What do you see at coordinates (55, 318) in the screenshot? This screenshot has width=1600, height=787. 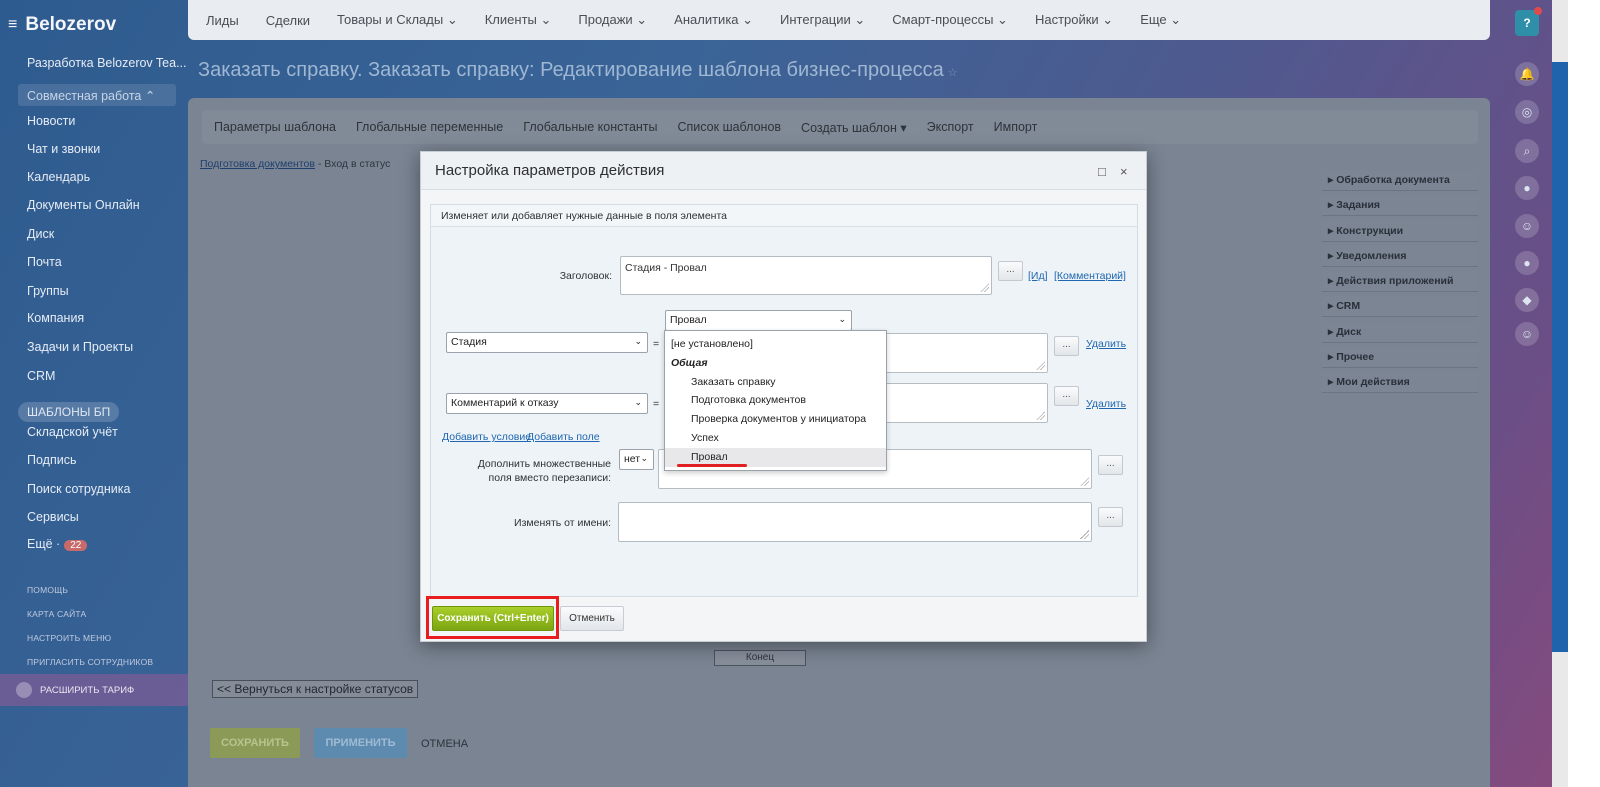 I see `sidebar-item-company: Компания` at bounding box center [55, 318].